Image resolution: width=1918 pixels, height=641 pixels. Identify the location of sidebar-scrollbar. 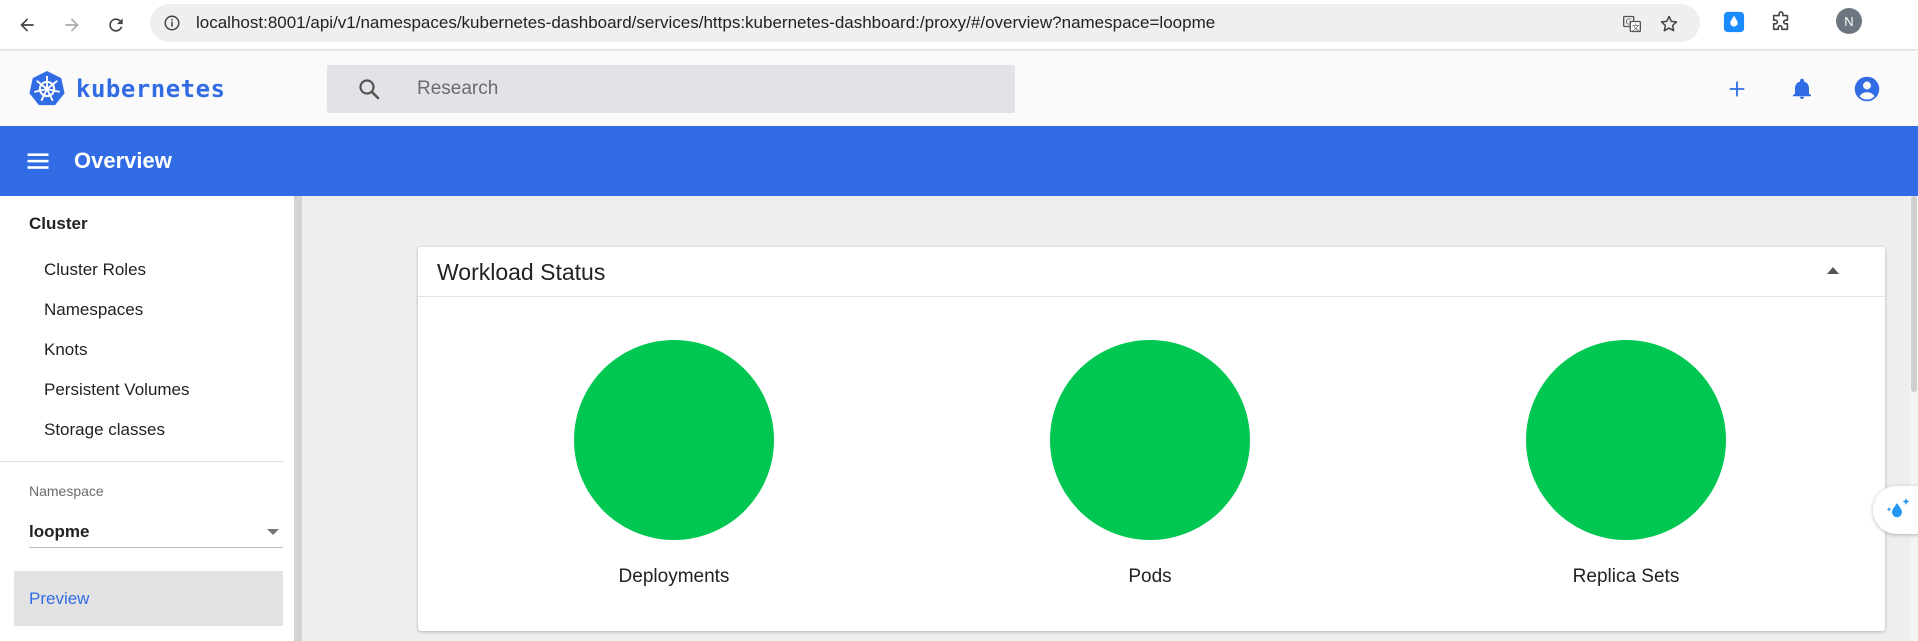
(298, 418).